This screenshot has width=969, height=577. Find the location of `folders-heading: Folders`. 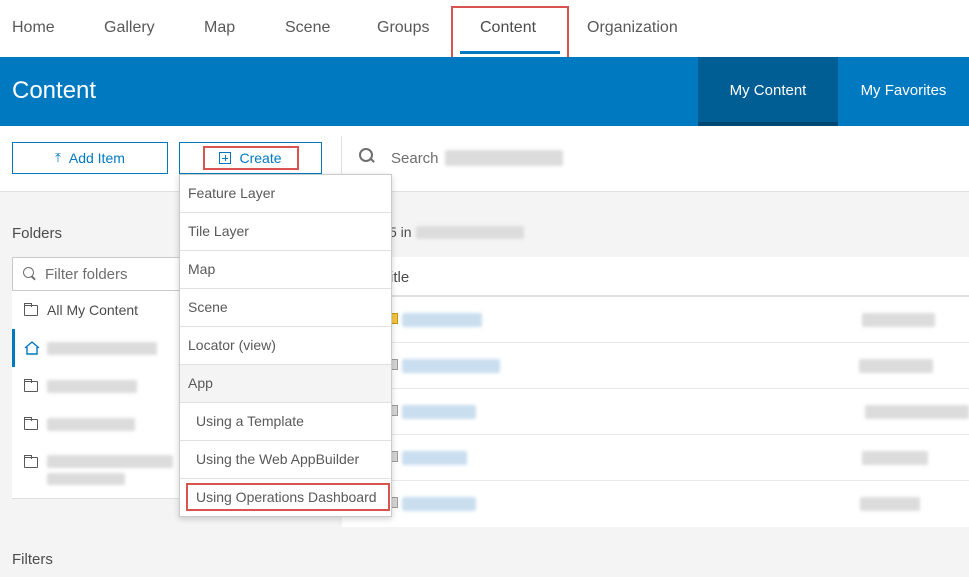

folders-heading: Folders is located at coordinates (37, 233).